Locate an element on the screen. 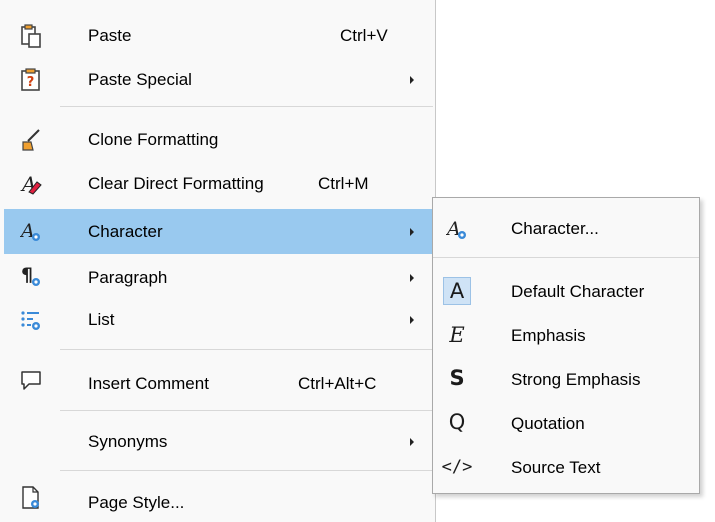 This screenshot has height=522, width=715. paste-special-icon: ? is located at coordinates (31, 80).